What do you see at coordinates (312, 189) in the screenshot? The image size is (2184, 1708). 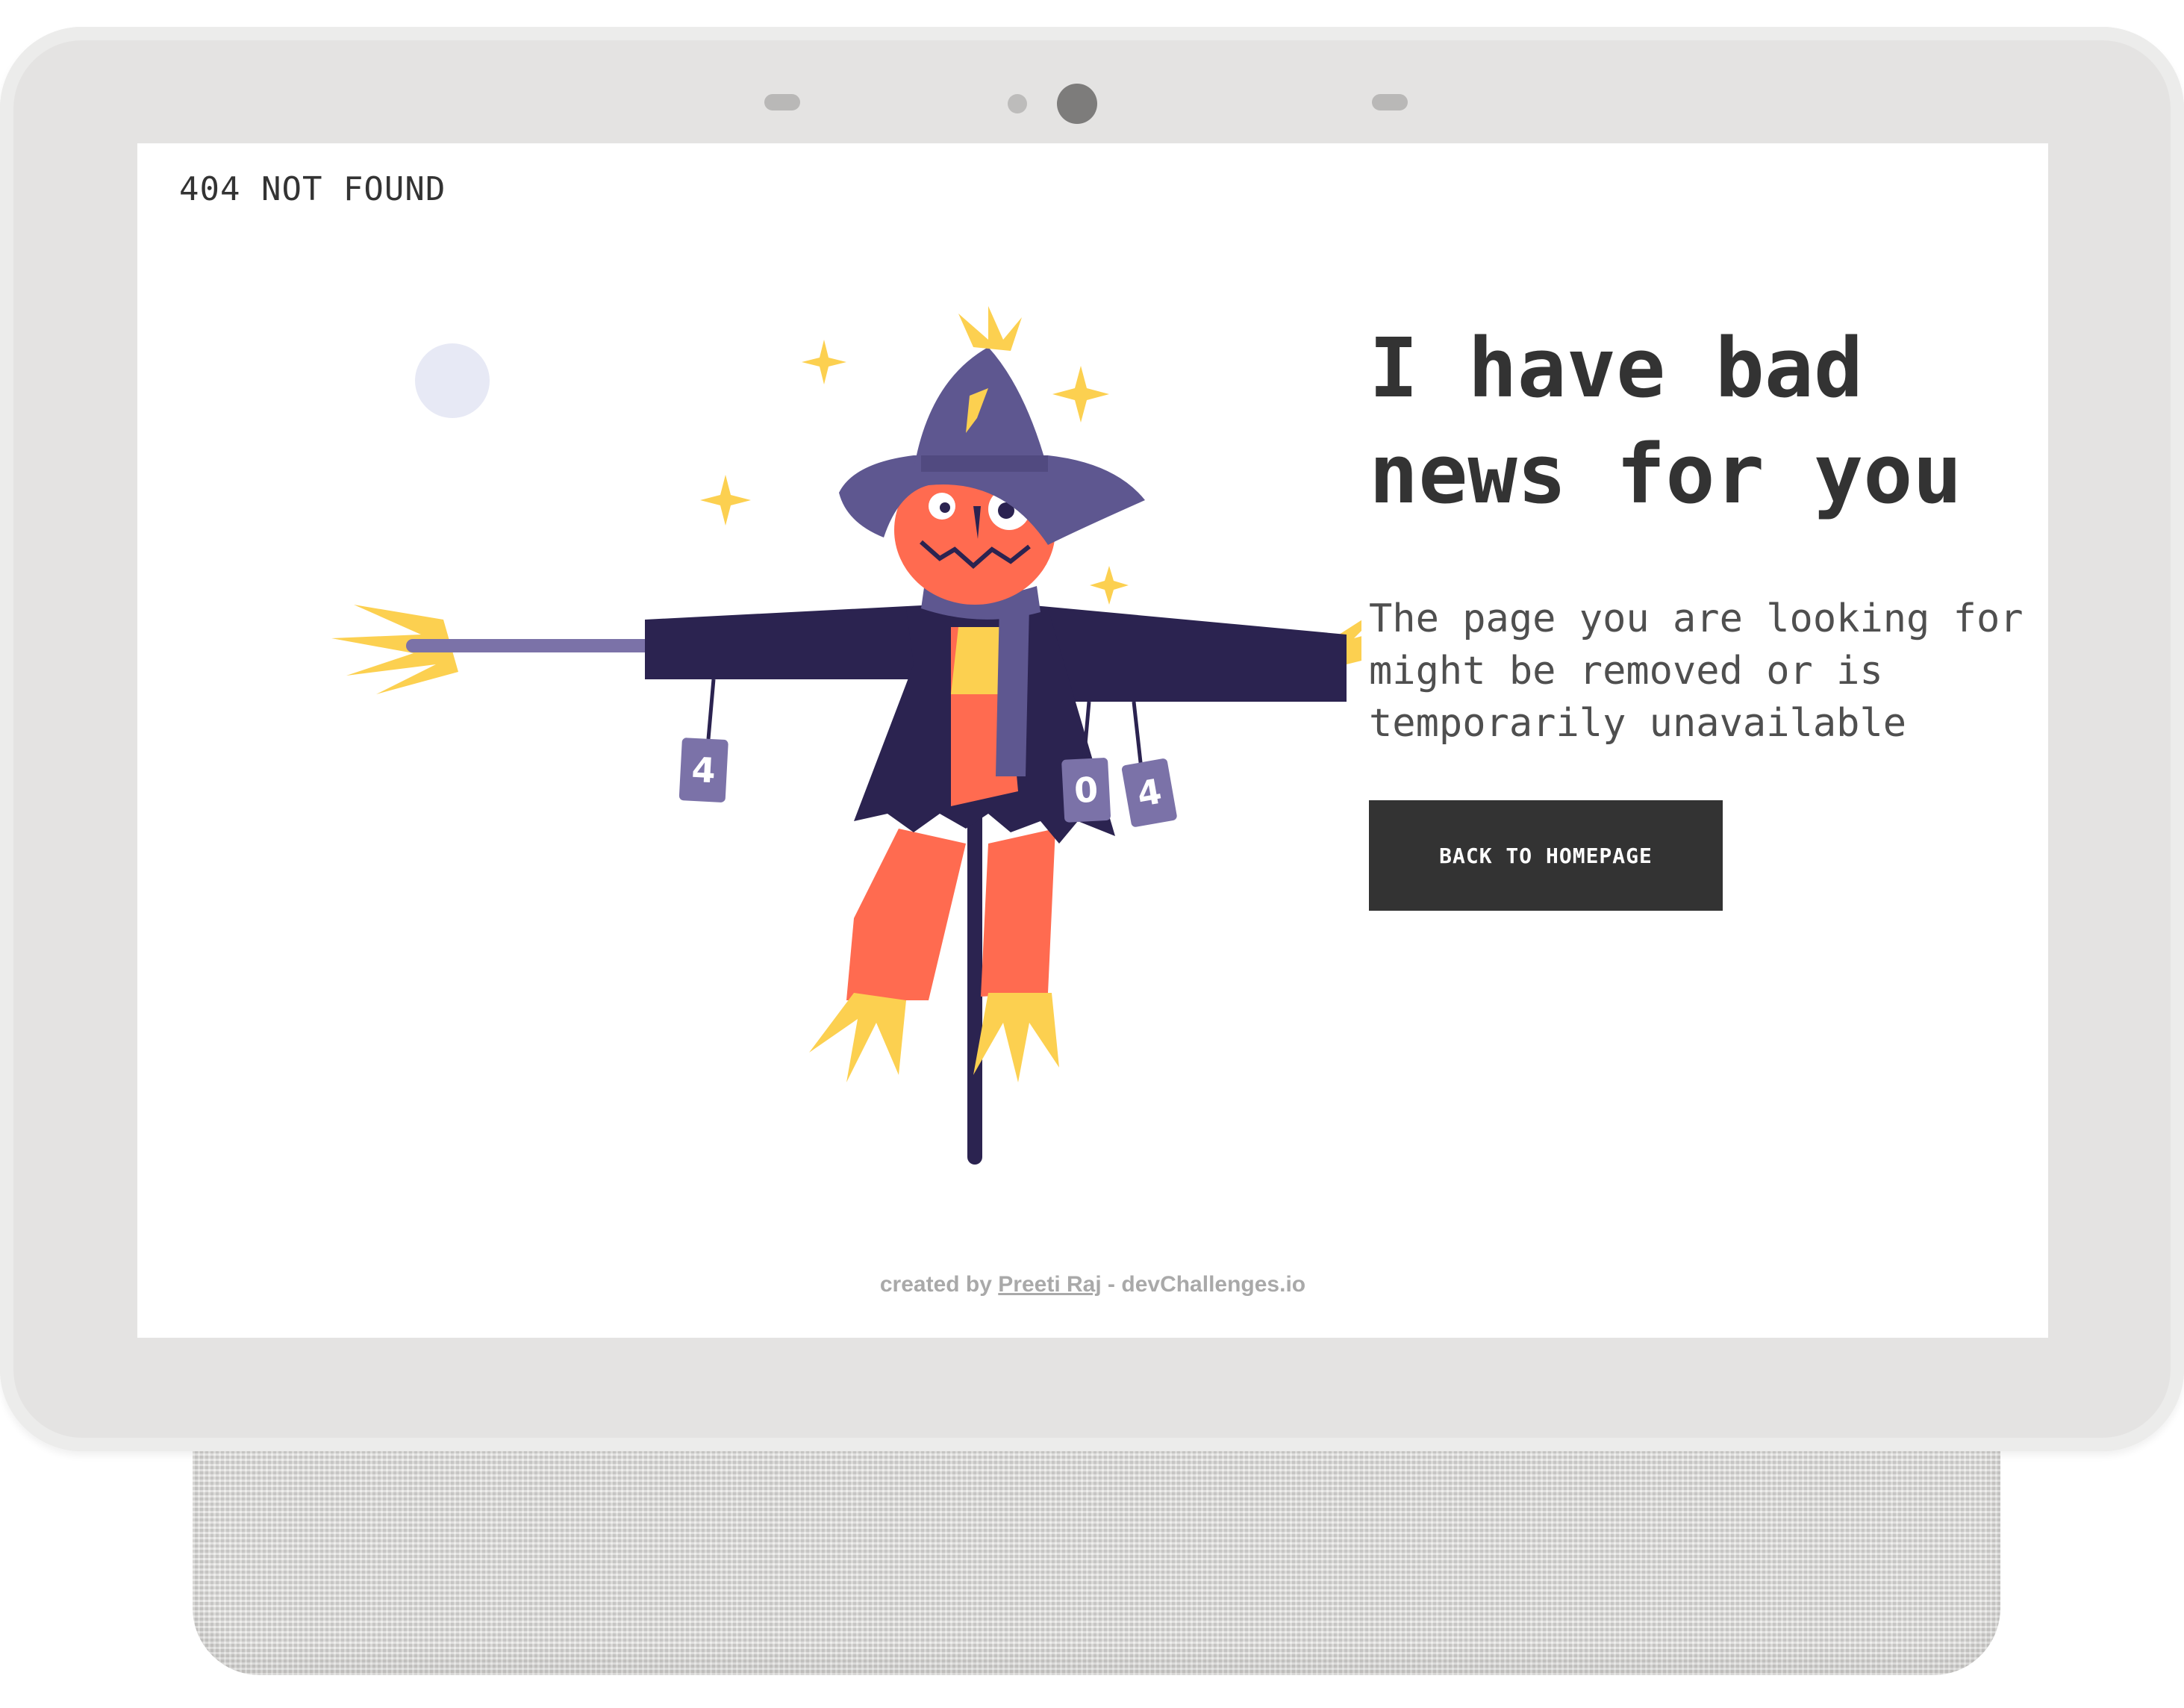 I see `brand-title: 404 NOT FOUND` at bounding box center [312, 189].